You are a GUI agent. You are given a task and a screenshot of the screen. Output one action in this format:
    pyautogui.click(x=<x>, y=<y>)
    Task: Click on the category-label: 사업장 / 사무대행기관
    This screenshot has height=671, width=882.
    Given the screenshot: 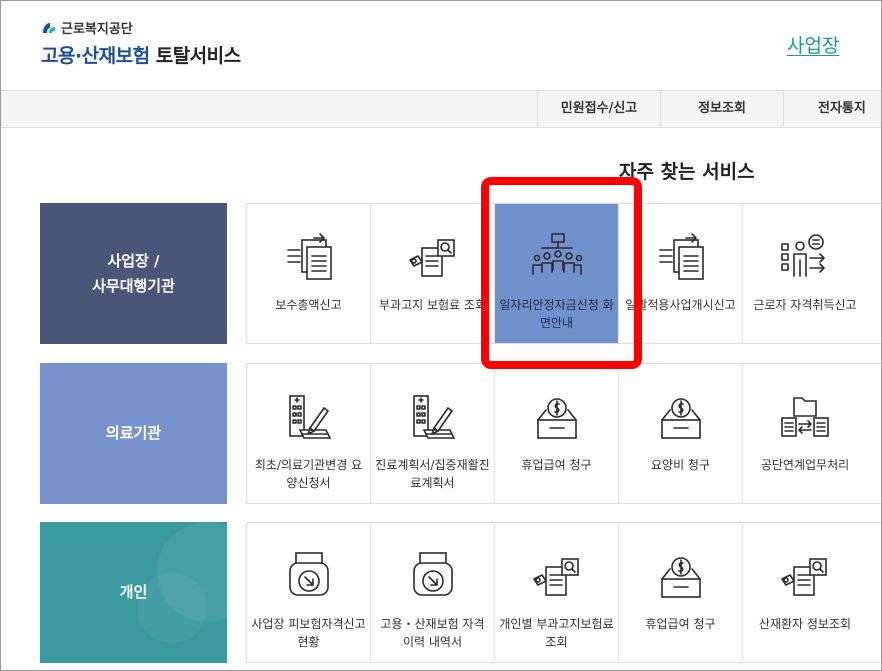 What is the action you would take?
    pyautogui.click(x=133, y=273)
    